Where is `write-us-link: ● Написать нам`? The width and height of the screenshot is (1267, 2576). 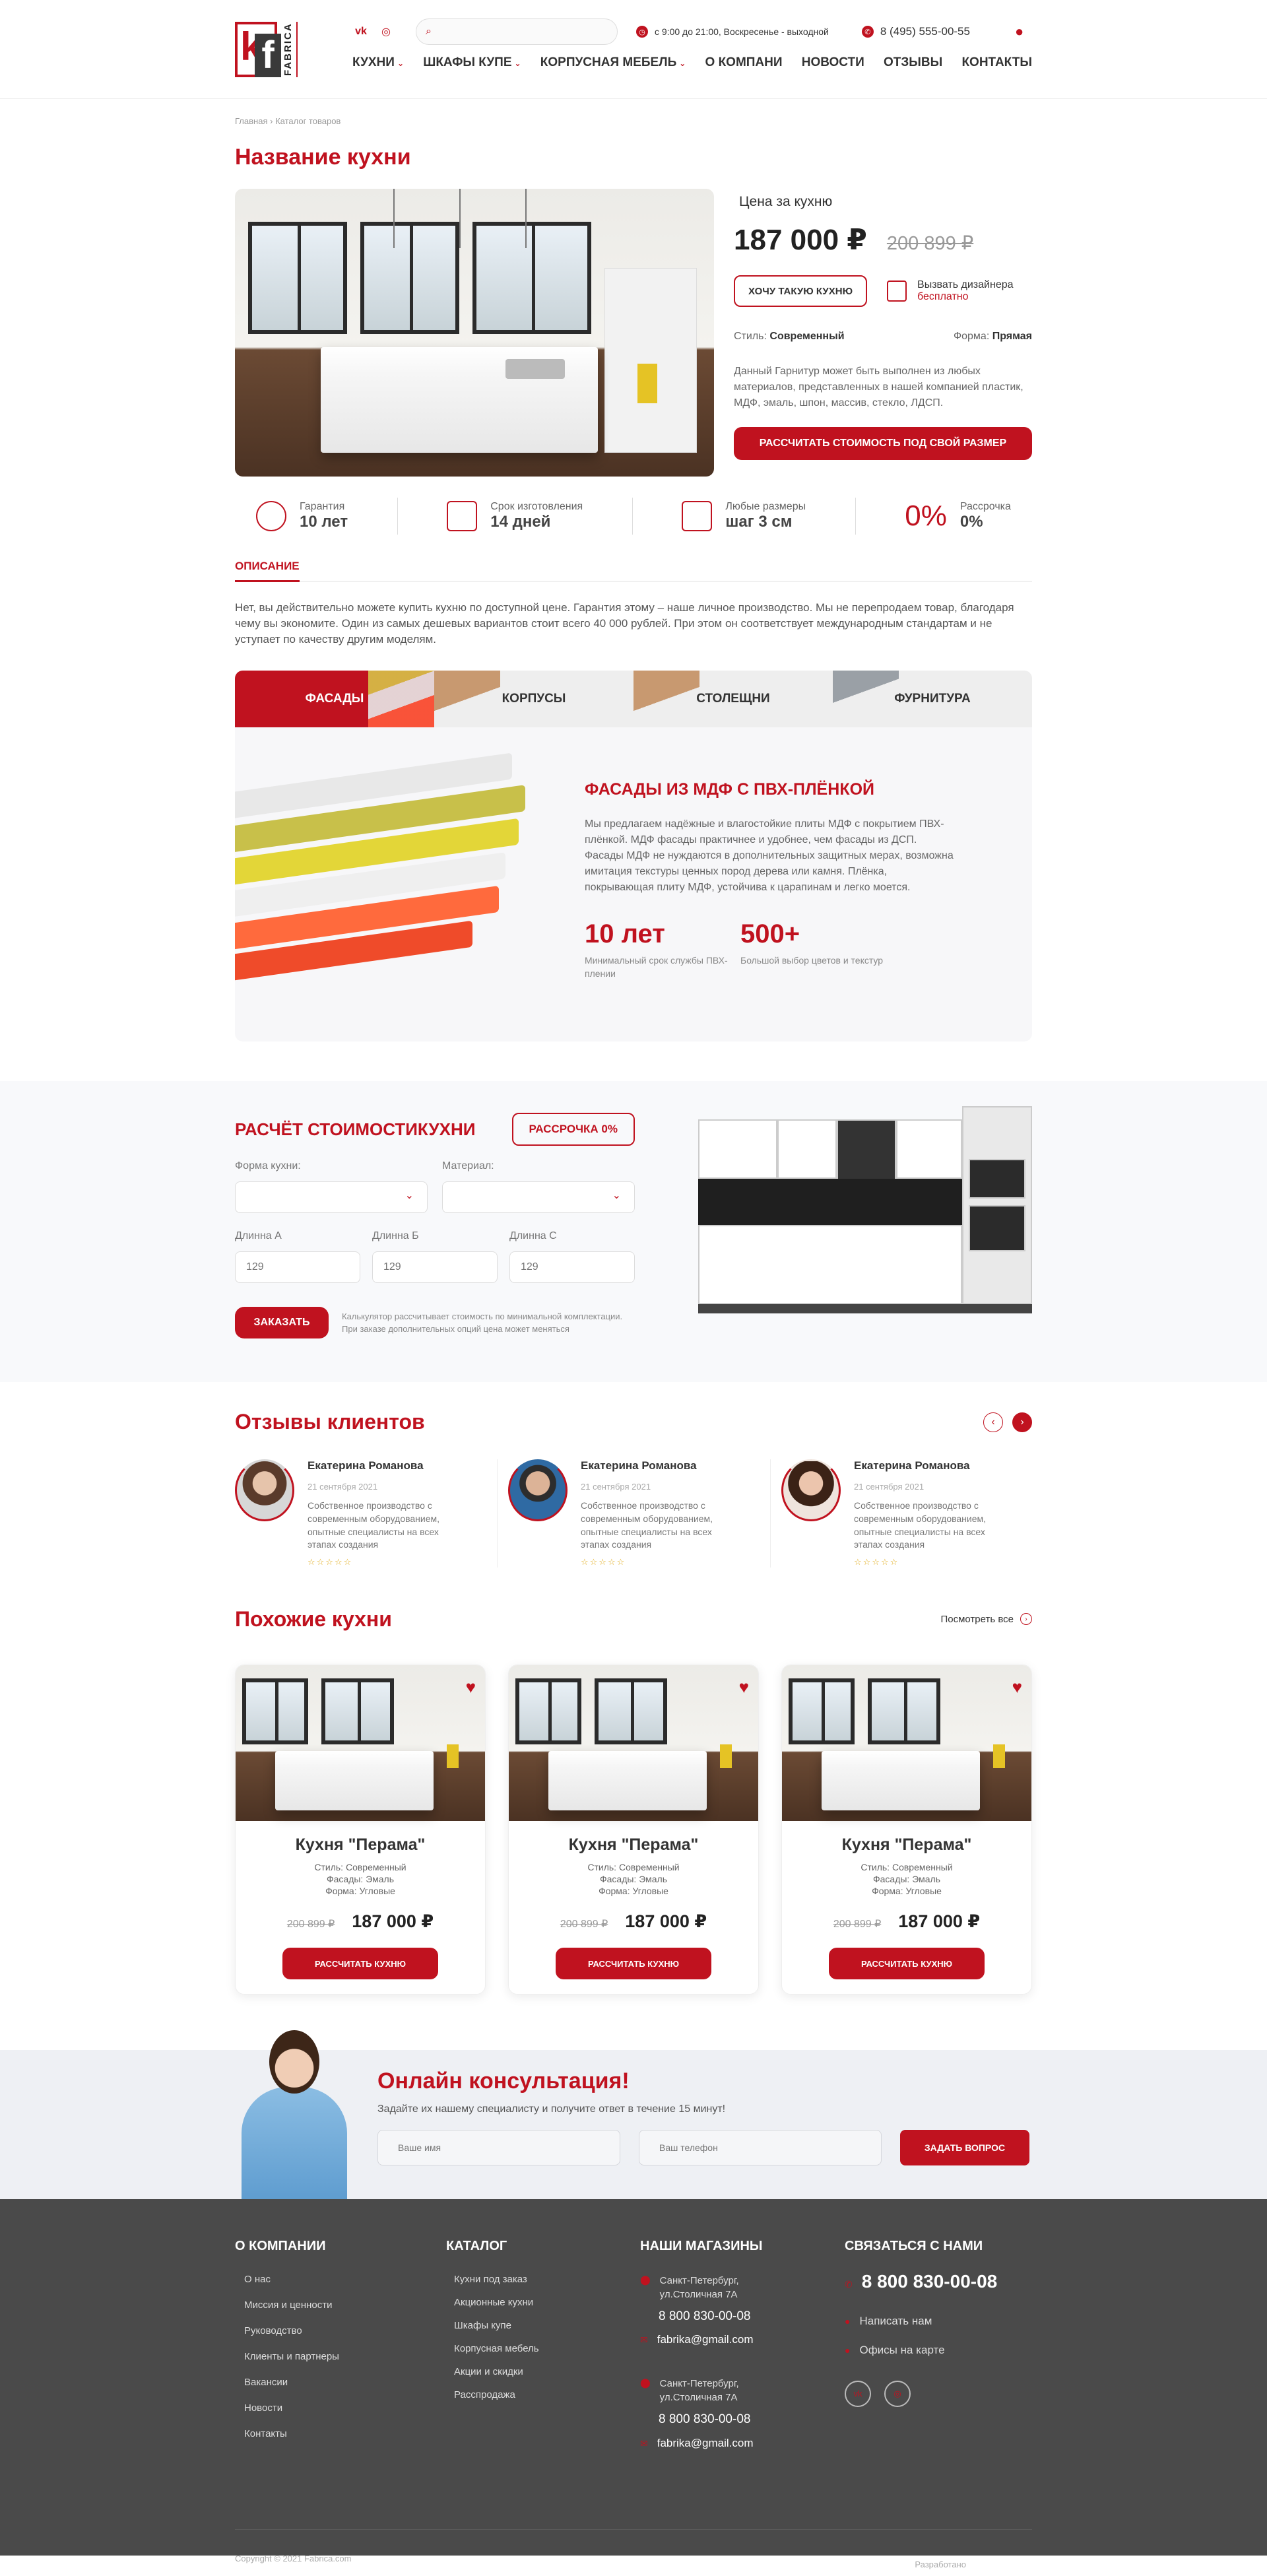 write-us-link: ● Написать нам is located at coordinates (938, 2321).